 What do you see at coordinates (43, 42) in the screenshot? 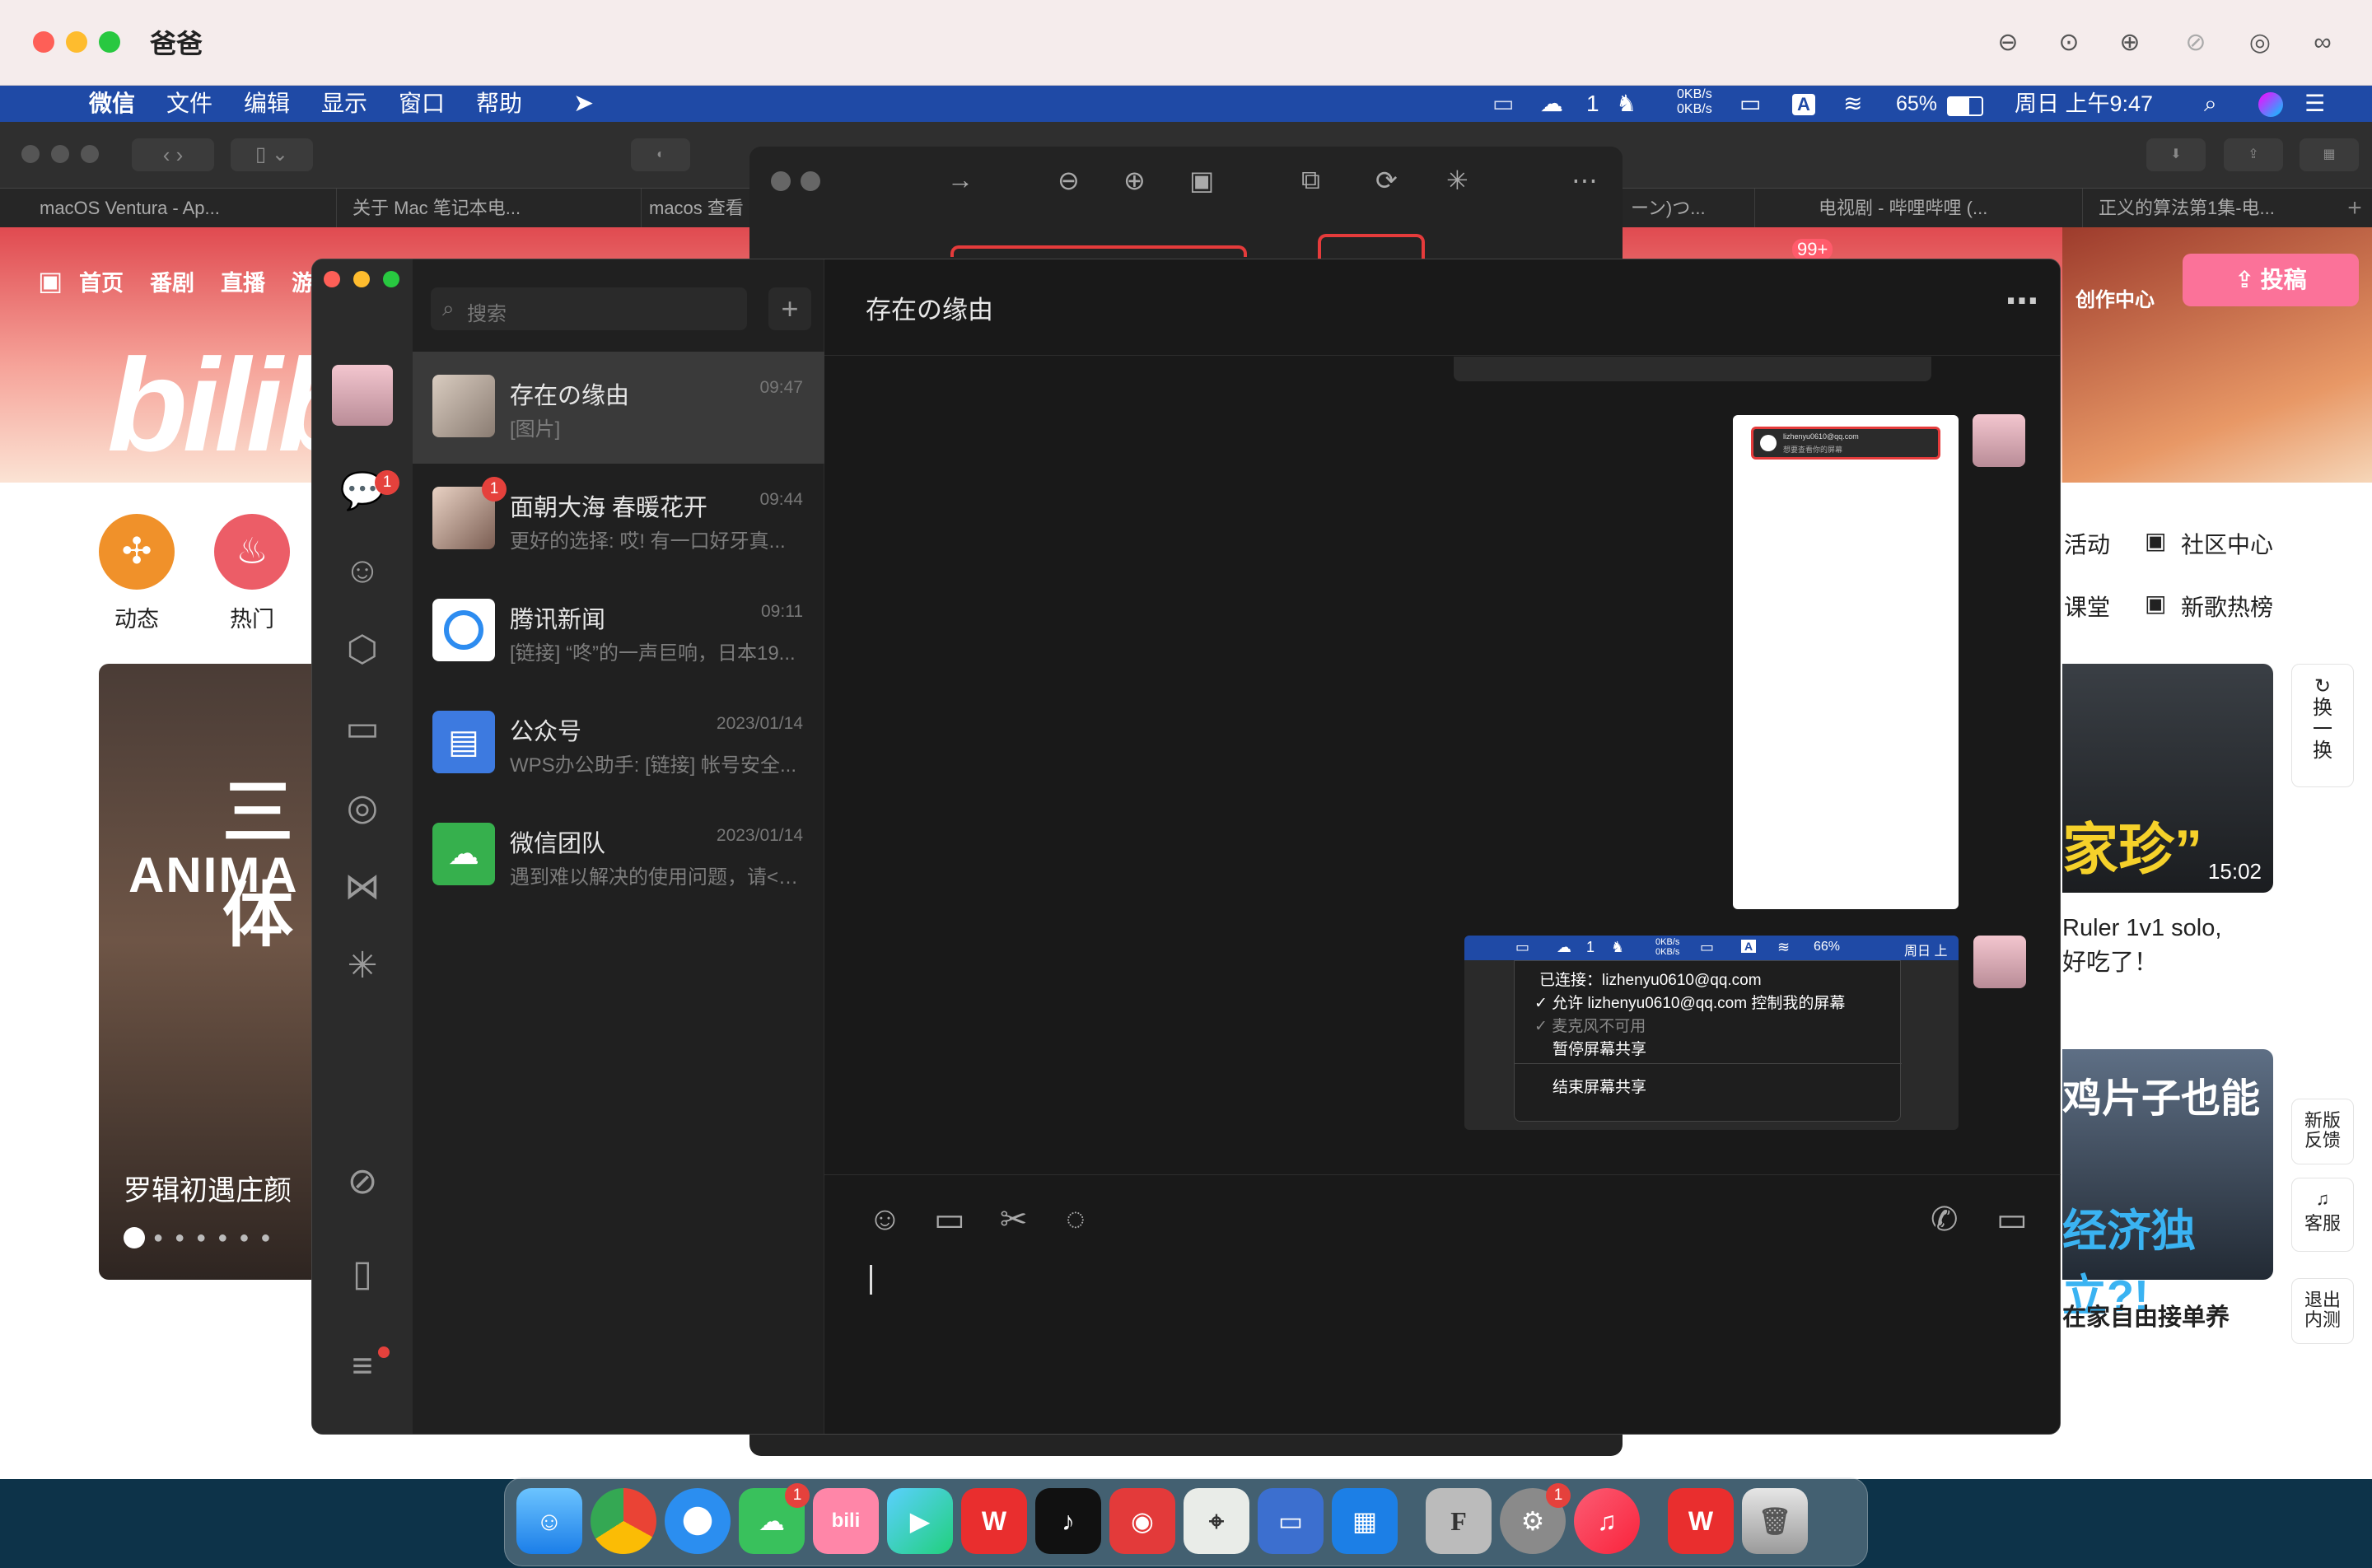
I see `close-window-button` at bounding box center [43, 42].